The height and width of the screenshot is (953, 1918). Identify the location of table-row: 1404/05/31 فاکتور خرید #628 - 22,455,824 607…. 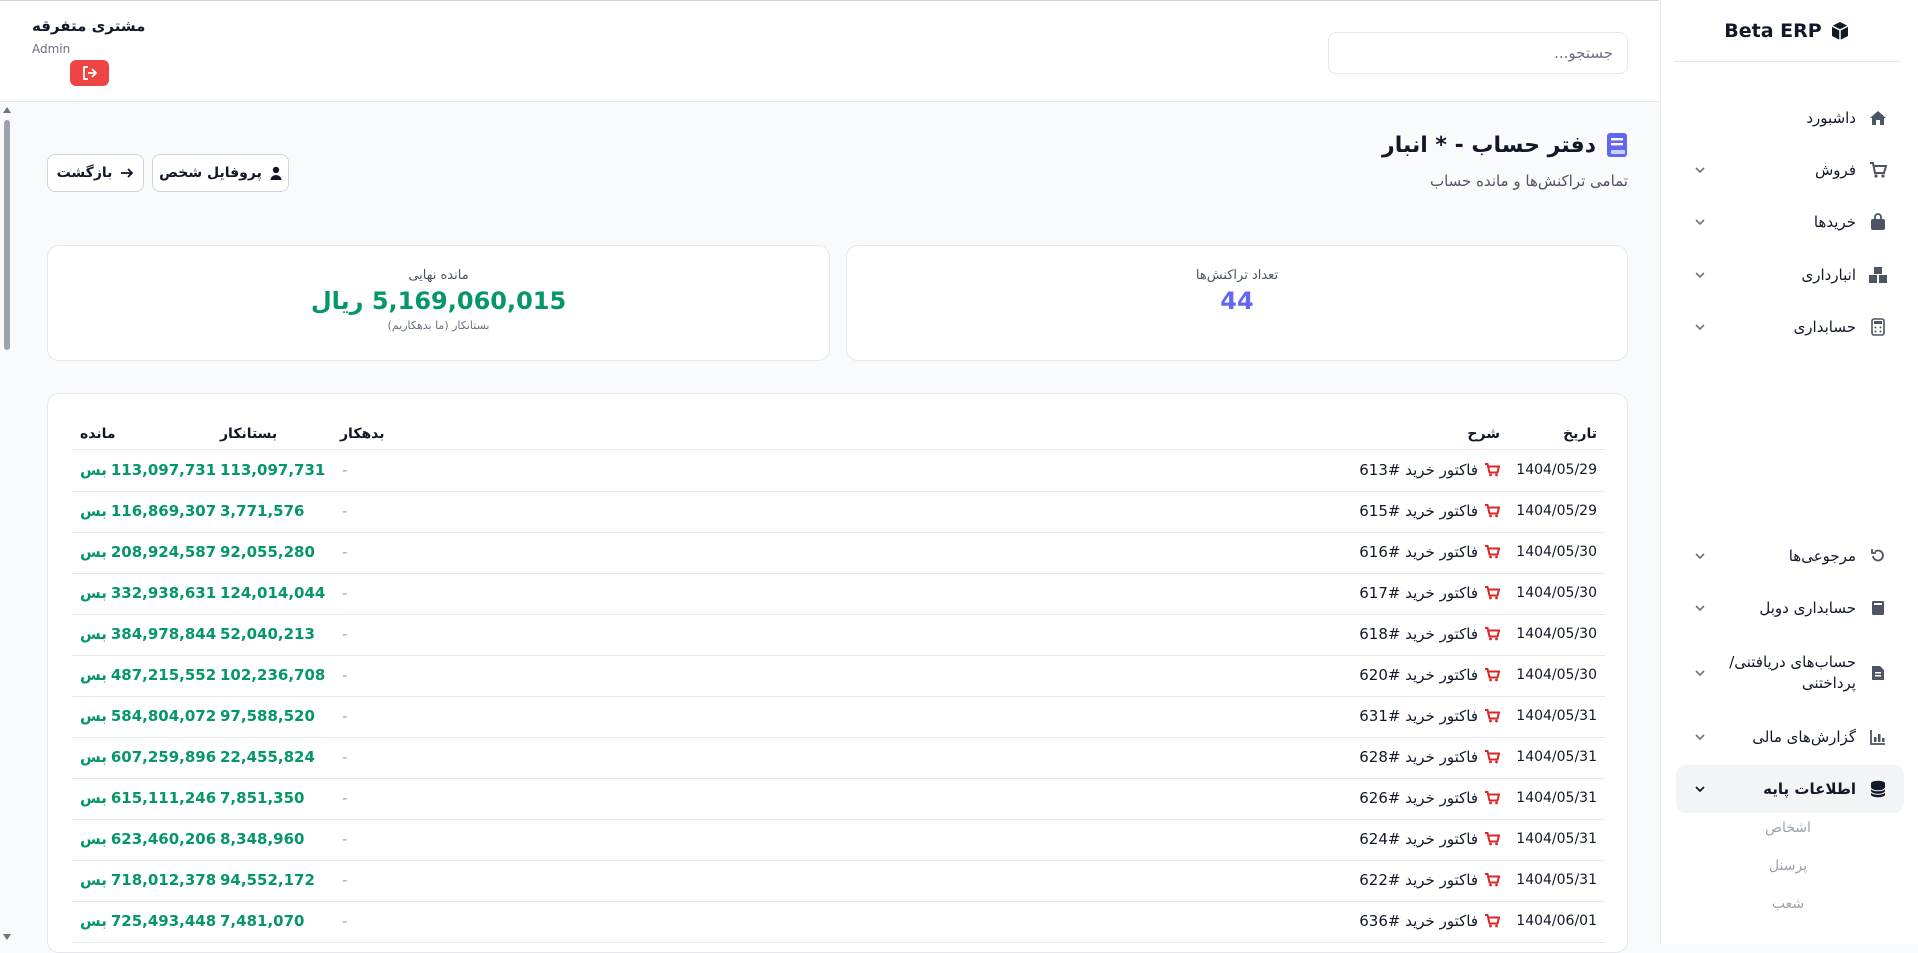
(838, 758).